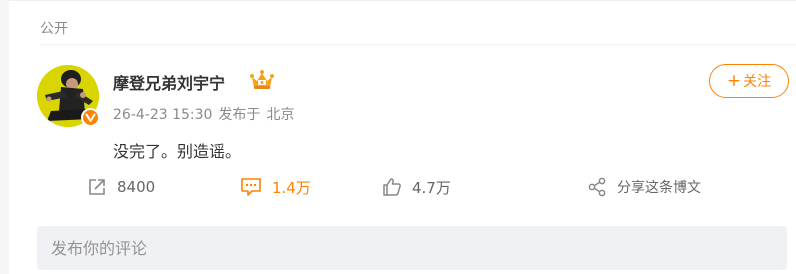 The height and width of the screenshot is (274, 796). Describe the element at coordinates (262, 80) in the screenshot. I see `vip-crown-icon` at that location.